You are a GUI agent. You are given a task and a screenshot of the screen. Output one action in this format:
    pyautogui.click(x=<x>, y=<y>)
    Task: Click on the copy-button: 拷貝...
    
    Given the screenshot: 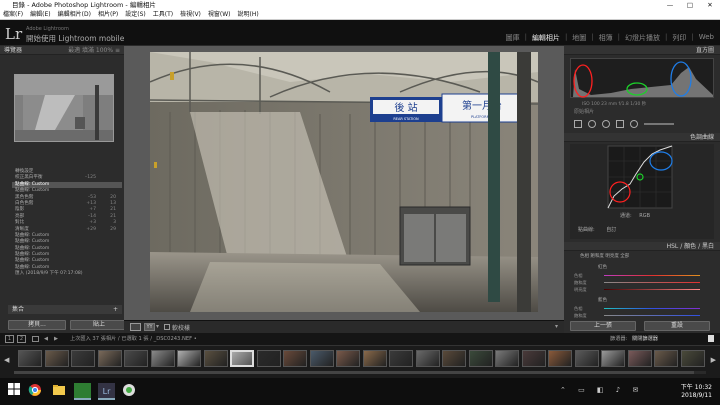 What is the action you would take?
    pyautogui.click(x=37, y=325)
    